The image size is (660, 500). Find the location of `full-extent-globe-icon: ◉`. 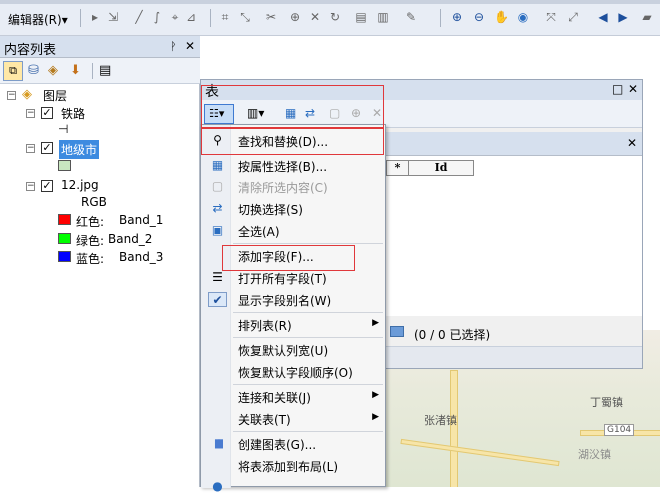

full-extent-globe-icon: ◉ is located at coordinates (523, 17).